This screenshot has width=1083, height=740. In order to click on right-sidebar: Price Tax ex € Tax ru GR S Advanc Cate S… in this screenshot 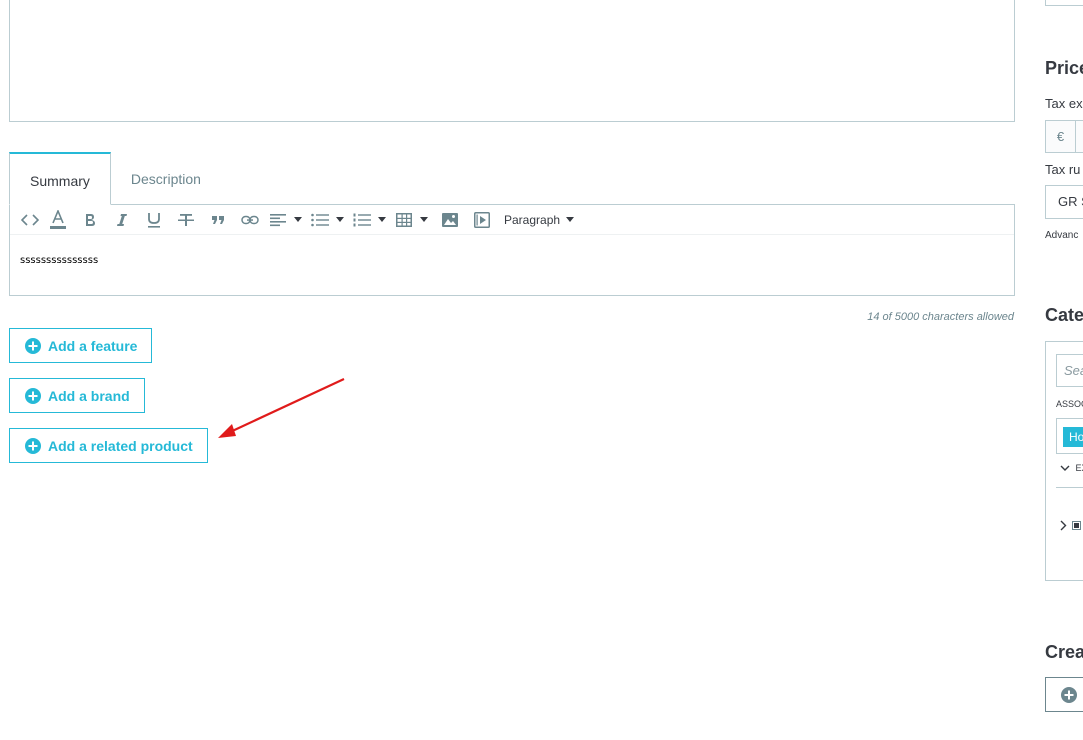, I will do `click(1064, 370)`.